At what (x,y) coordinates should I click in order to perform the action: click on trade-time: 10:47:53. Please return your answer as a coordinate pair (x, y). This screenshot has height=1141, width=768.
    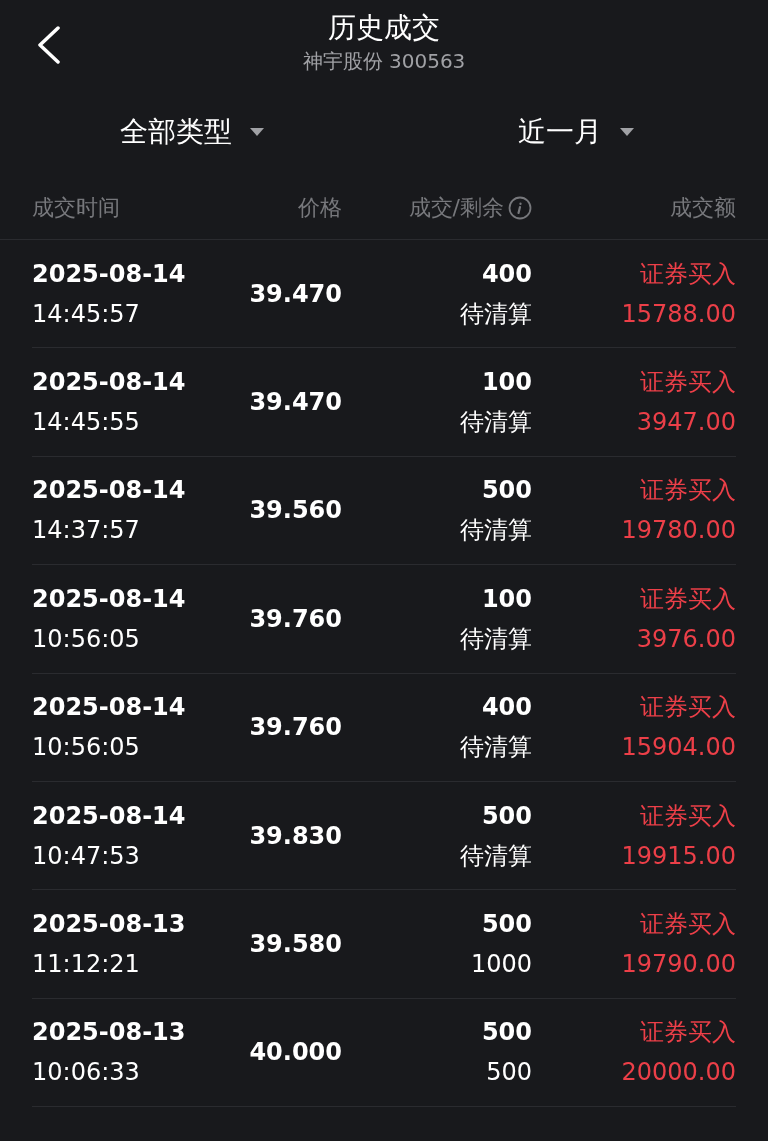
    Looking at the image, I should click on (86, 856).